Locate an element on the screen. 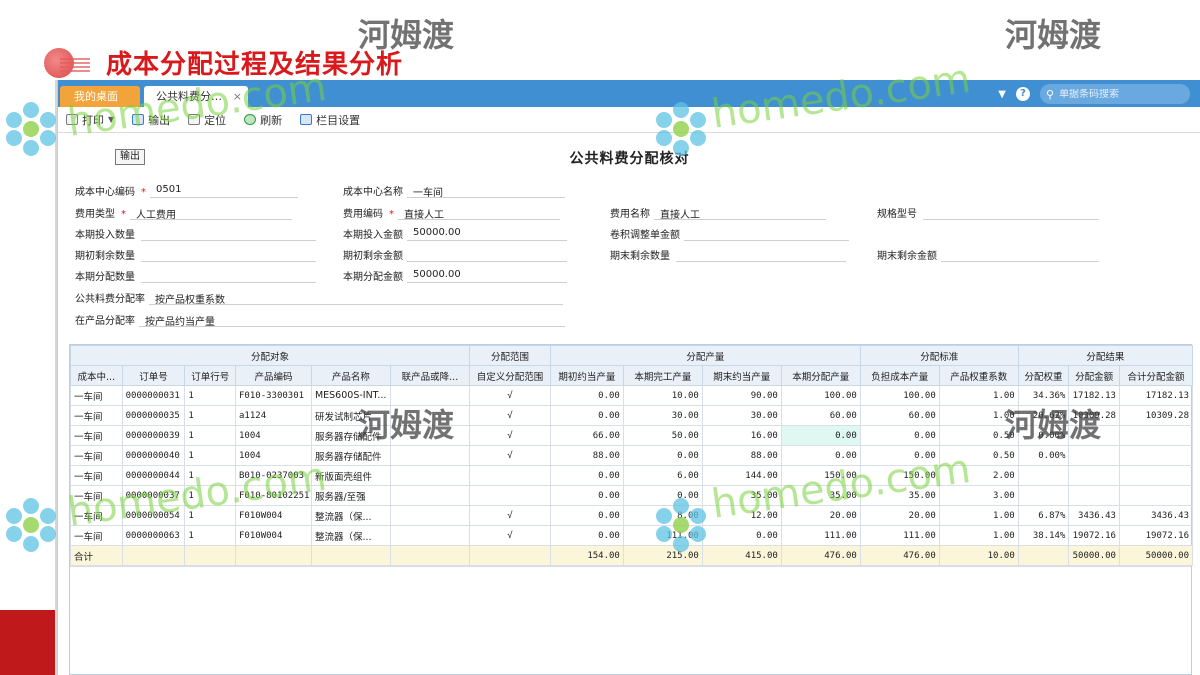 The image size is (1200, 675). table-cell: 16.00 is located at coordinates (741, 435).